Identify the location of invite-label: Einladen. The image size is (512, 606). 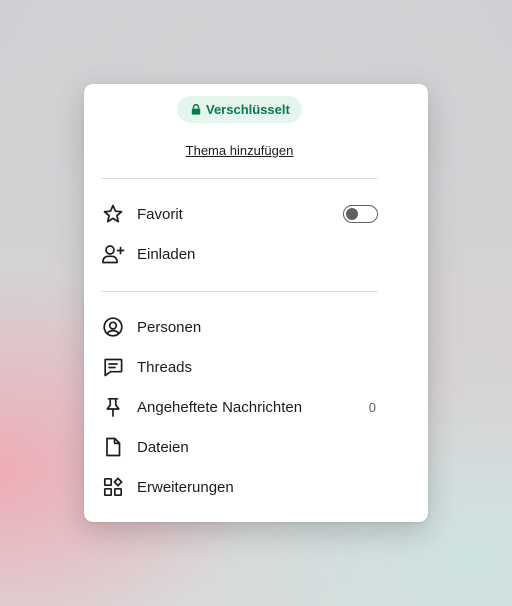
(166, 254).